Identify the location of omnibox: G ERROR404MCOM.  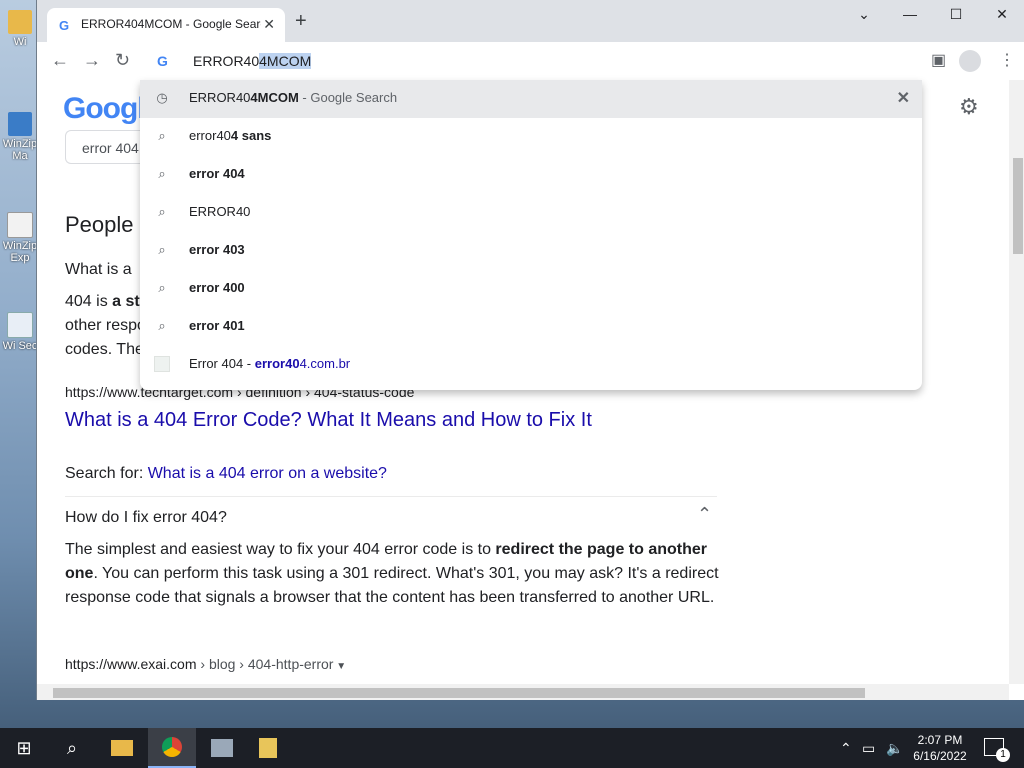
(532, 61).